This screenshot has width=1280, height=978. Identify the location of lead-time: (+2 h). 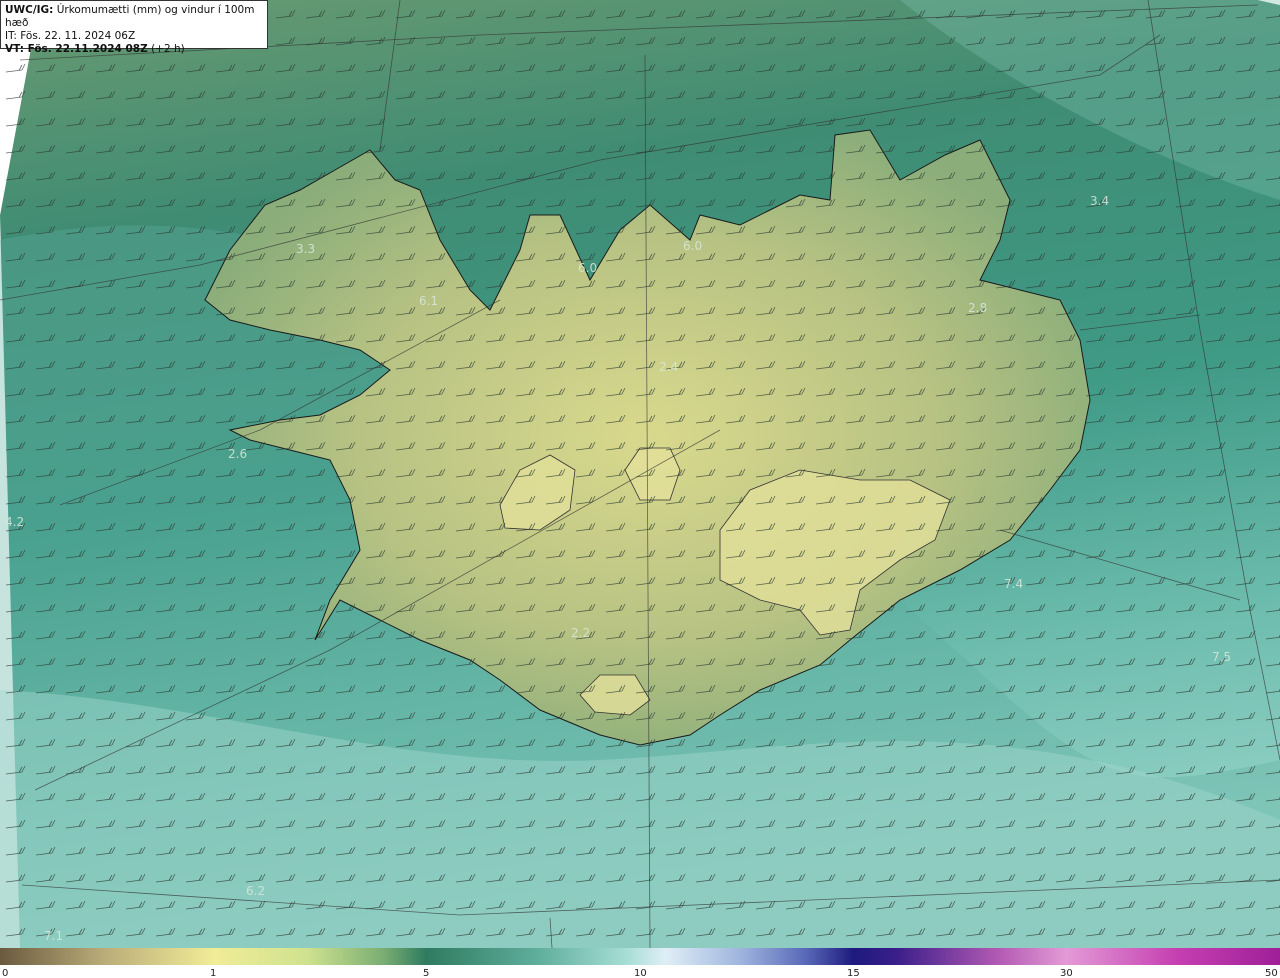
(168, 49).